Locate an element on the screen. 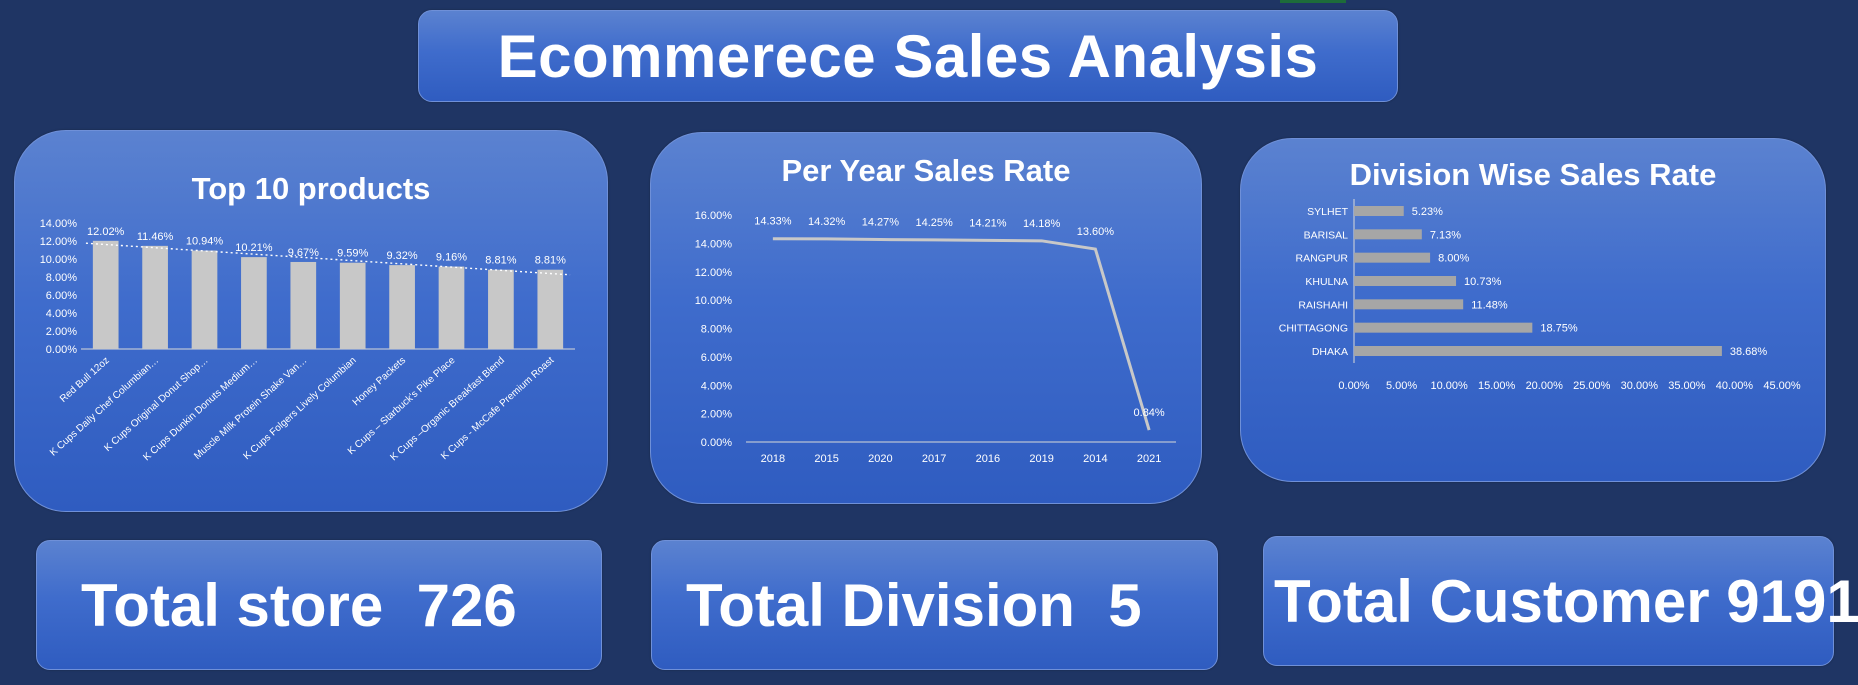  data-label: 9.32% is located at coordinates (401, 256).